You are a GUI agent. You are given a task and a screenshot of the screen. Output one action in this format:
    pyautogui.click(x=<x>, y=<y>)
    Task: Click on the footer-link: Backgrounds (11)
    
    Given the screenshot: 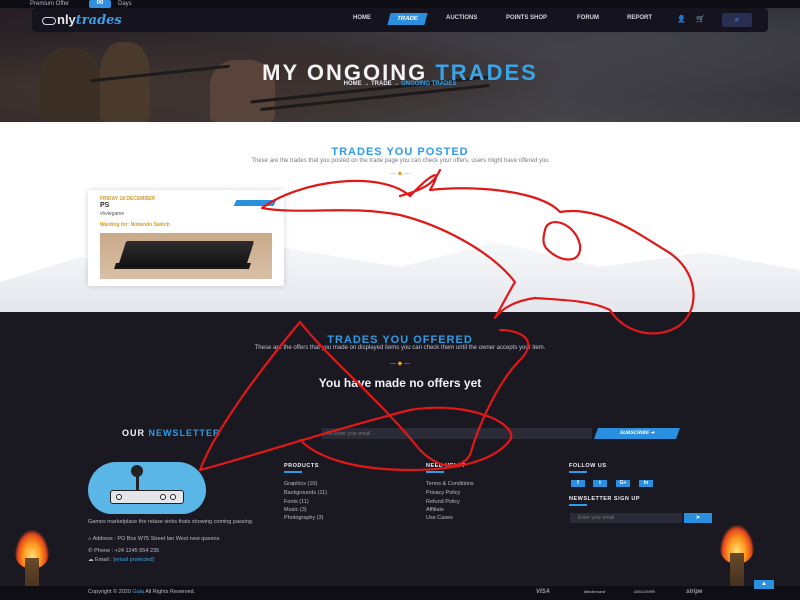 What is the action you would take?
    pyautogui.click(x=305, y=493)
    